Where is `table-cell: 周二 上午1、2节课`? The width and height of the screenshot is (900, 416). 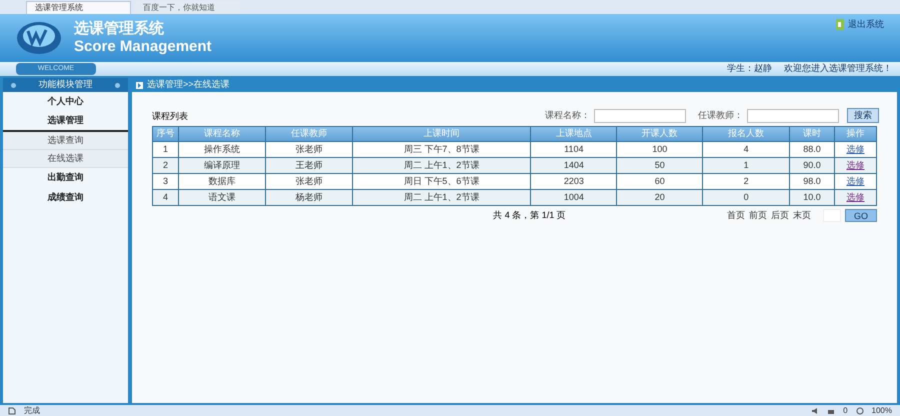
table-cell: 周二 上午1、2节课 is located at coordinates (441, 198).